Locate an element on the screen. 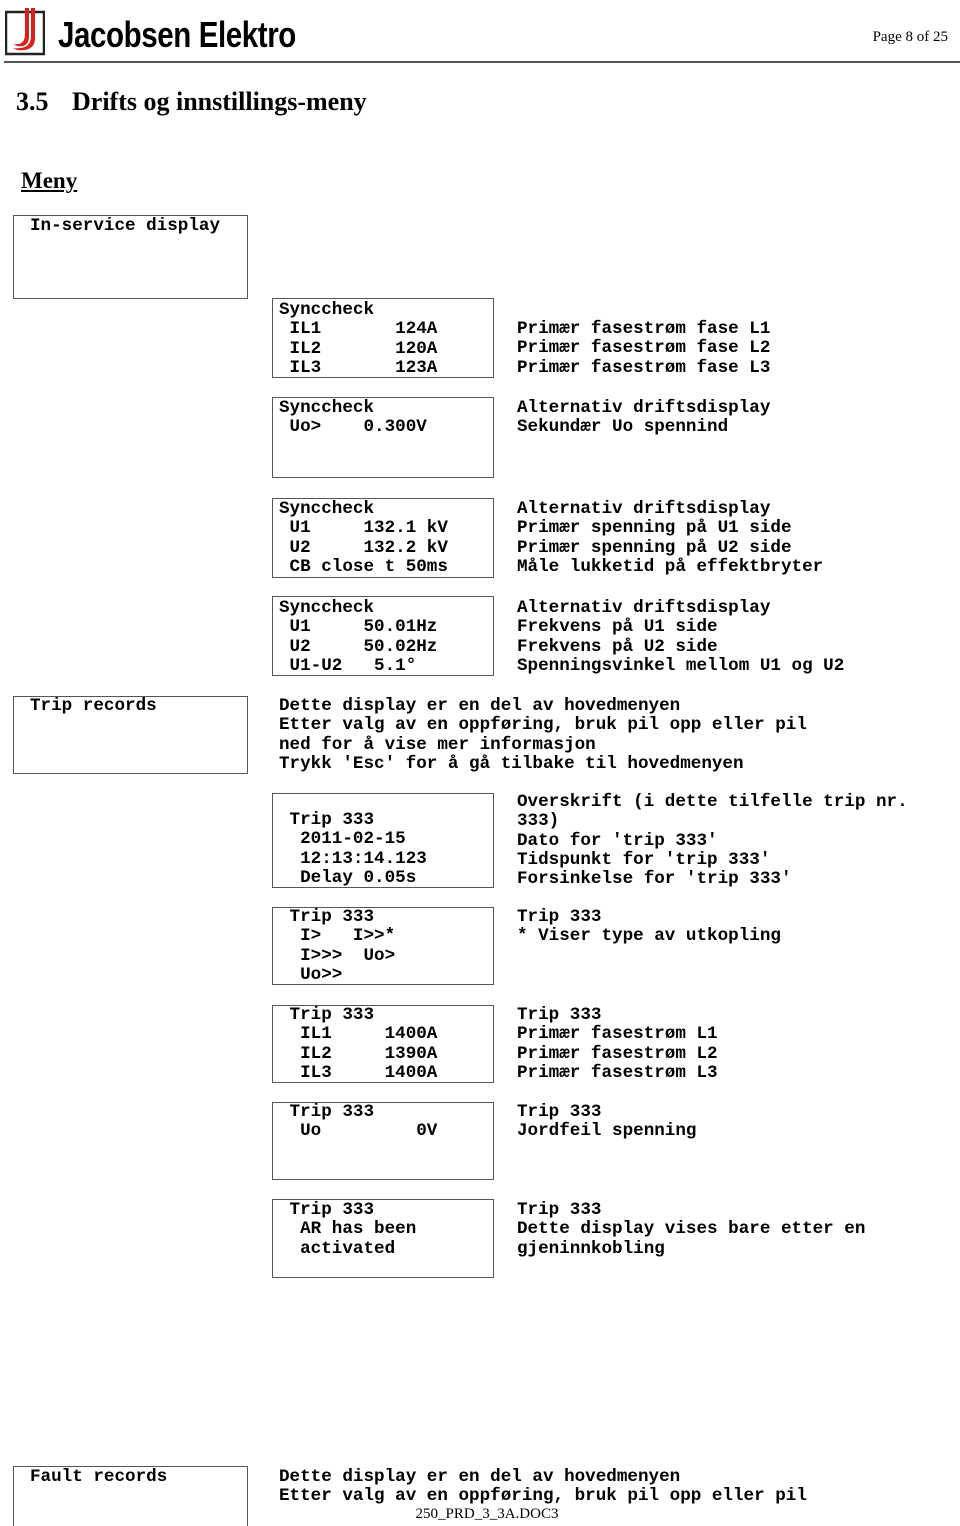 The width and height of the screenshot is (960, 1526). display-text: Trip 333 Uo 0V is located at coordinates (363, 1122).